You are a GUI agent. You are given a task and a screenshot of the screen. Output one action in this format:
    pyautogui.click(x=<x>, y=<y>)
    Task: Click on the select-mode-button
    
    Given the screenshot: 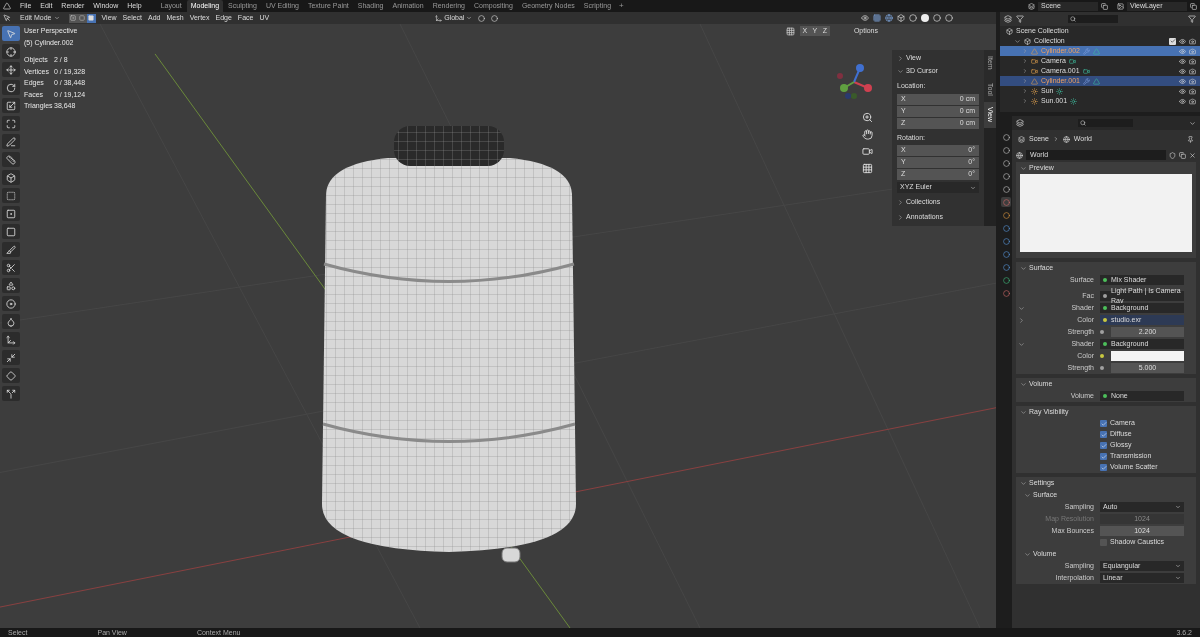 What is the action you would take?
    pyautogui.click(x=91, y=18)
    